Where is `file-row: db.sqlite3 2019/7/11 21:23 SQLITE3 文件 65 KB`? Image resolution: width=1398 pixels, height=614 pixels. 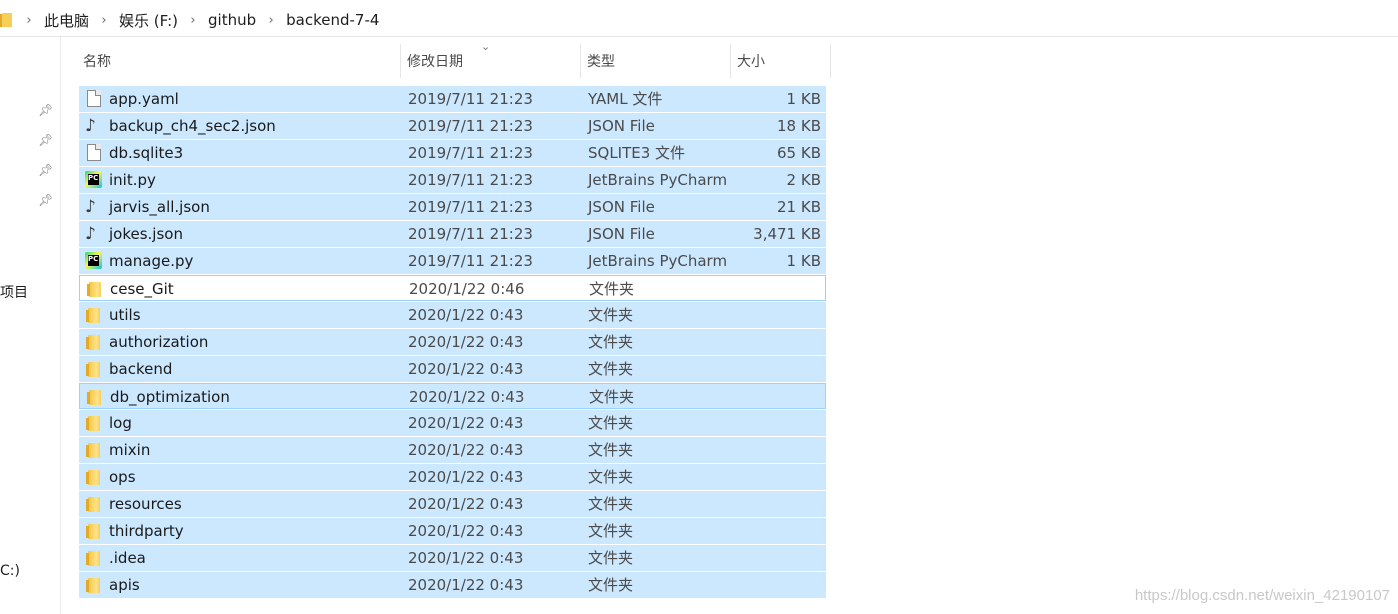
file-row: db.sqlite3 2019/7/11 21:23 SQLITE3 文件 65 KB is located at coordinates (452, 153).